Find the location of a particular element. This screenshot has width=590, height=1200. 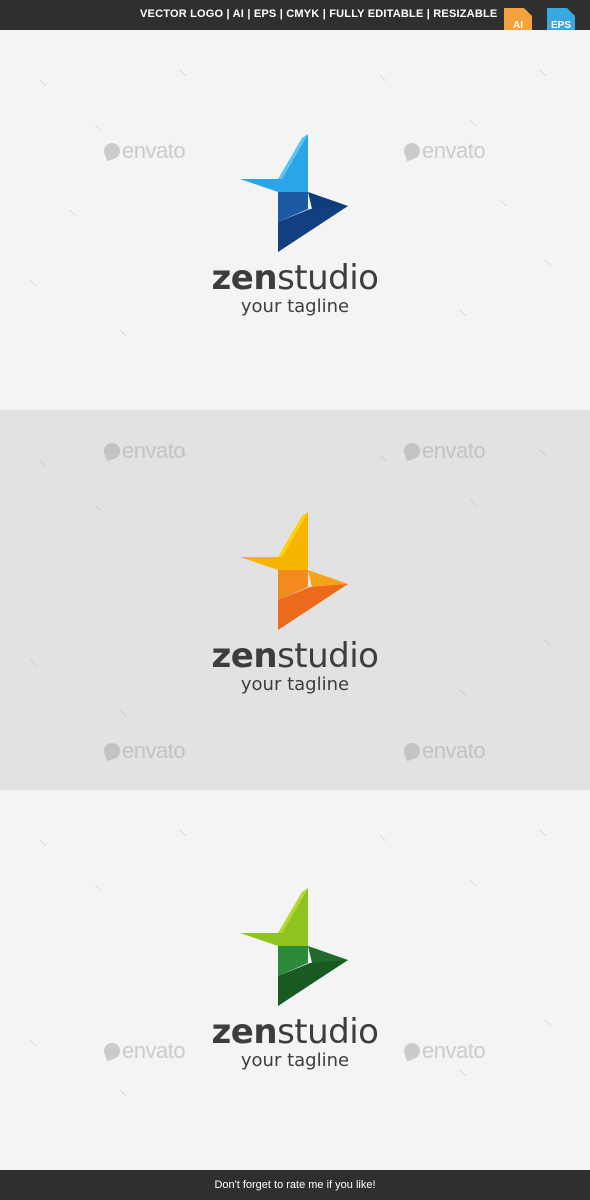

footer-bar: Don't forget to rate me if you like! is located at coordinates (295, 1185).